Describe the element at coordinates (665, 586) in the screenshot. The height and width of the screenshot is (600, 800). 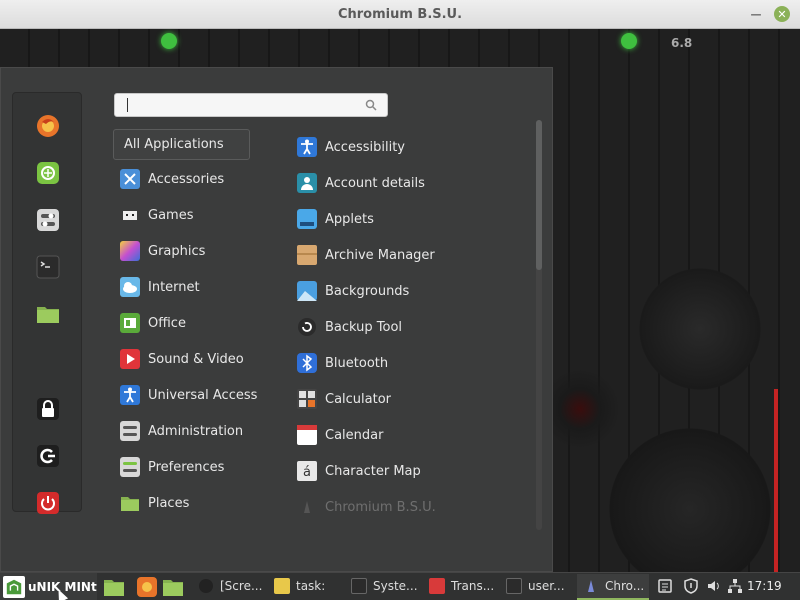
I see `notes-tray-icon` at that location.